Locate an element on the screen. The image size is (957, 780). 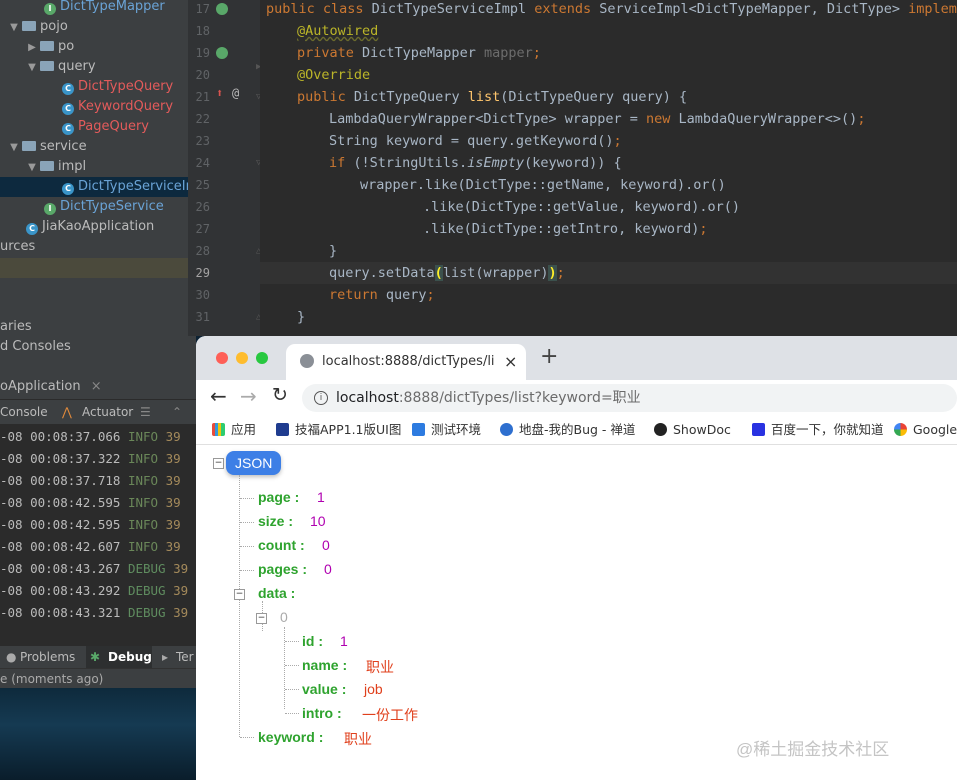
code-line: } is located at coordinates (301, 317).